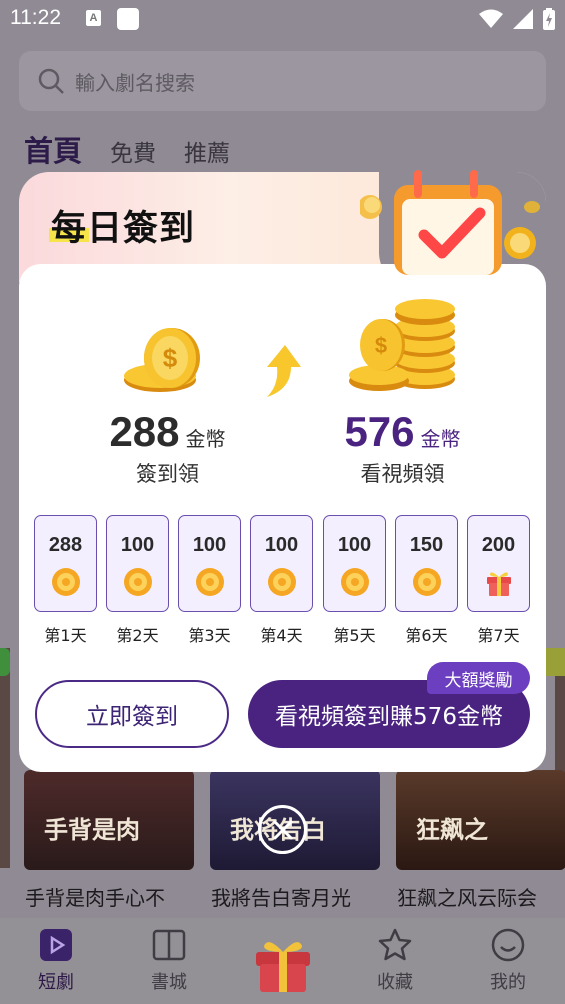 This screenshot has height=1004, width=565. What do you see at coordinates (123, 229) in the screenshot?
I see `modal-title: 每日簽到` at bounding box center [123, 229].